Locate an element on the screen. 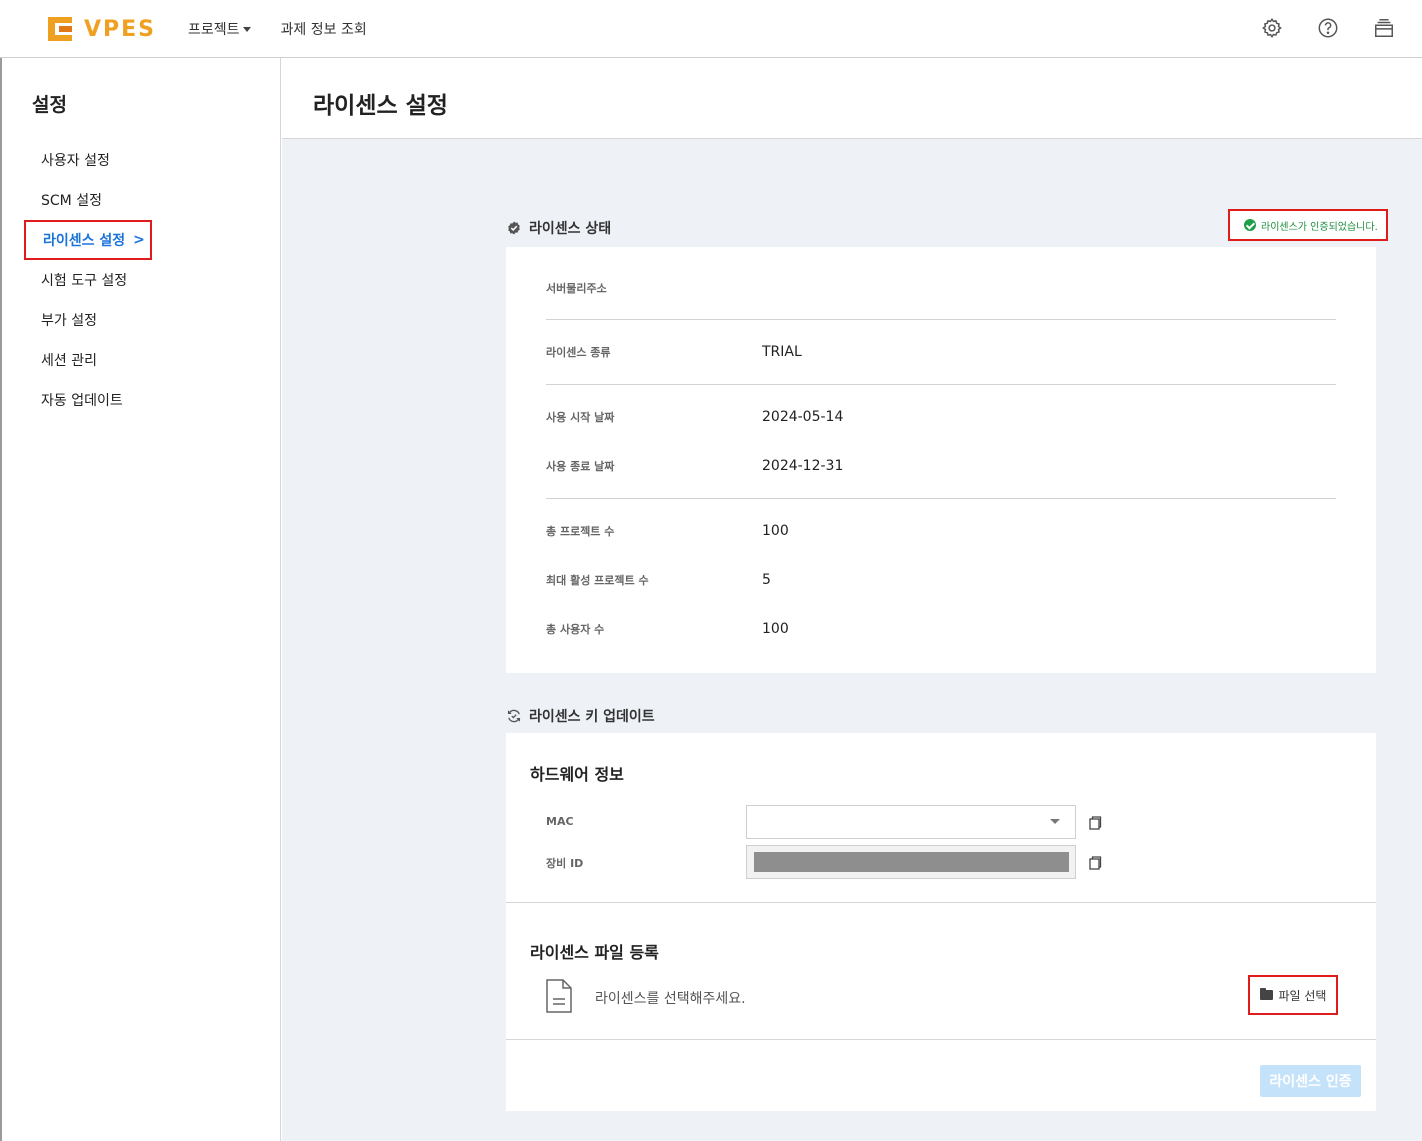 This screenshot has height=1141, width=1422. sidebar-item-additional-settings: 부가 설정 is located at coordinates (88, 320).